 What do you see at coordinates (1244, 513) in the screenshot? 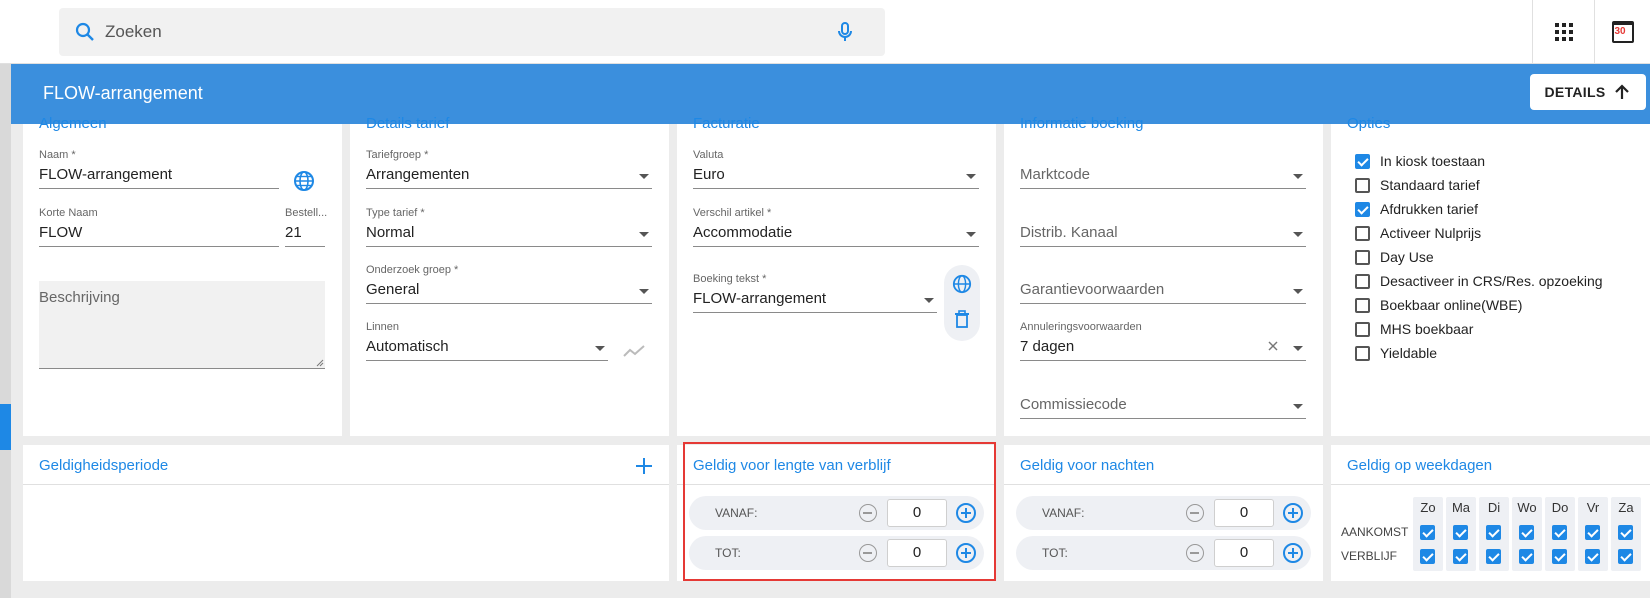
I see `nachten-vanaf-input: 0` at bounding box center [1244, 513].